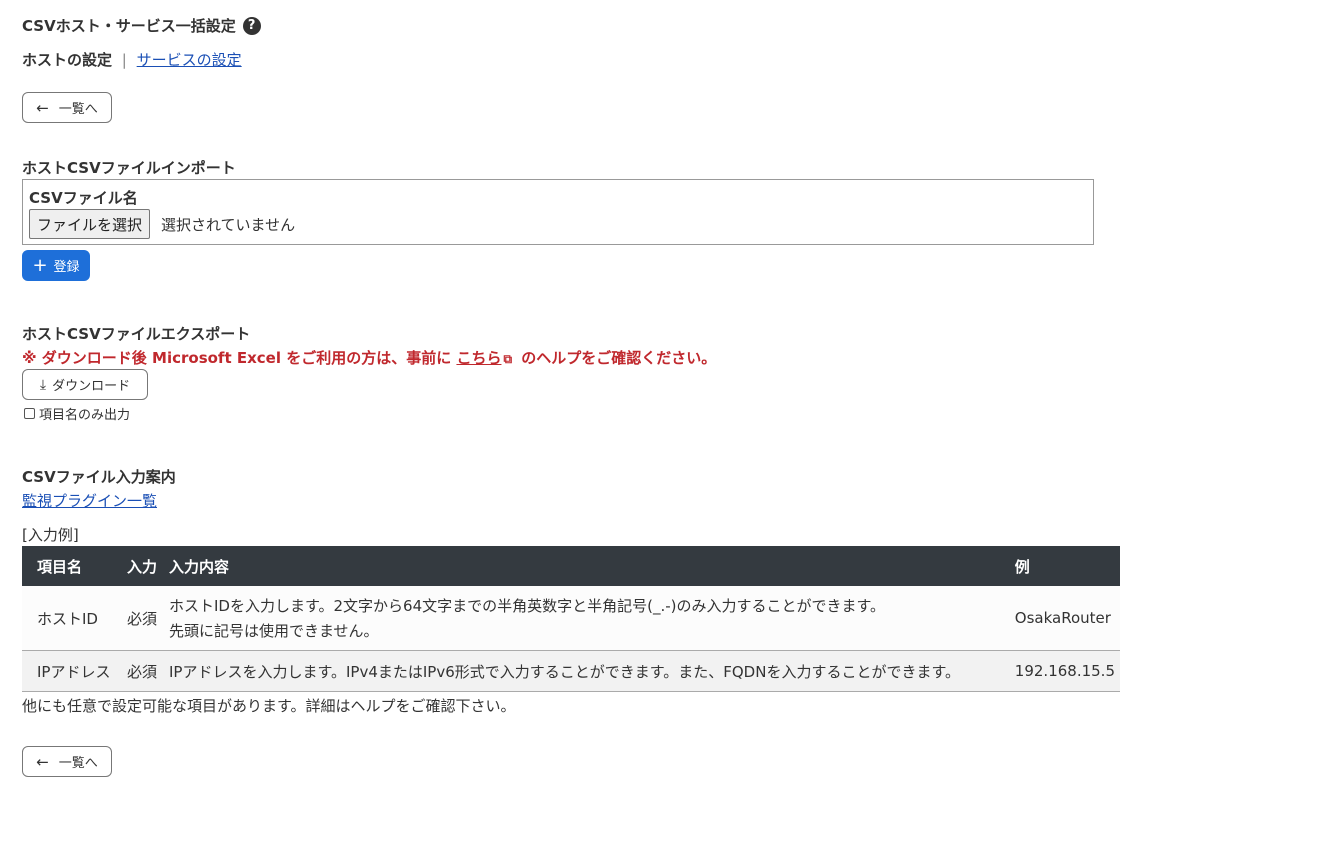 Image resolution: width=1329 pixels, height=863 pixels. What do you see at coordinates (85, 415) in the screenshot?
I see `header-only-label: 項目名のみ出力` at bounding box center [85, 415].